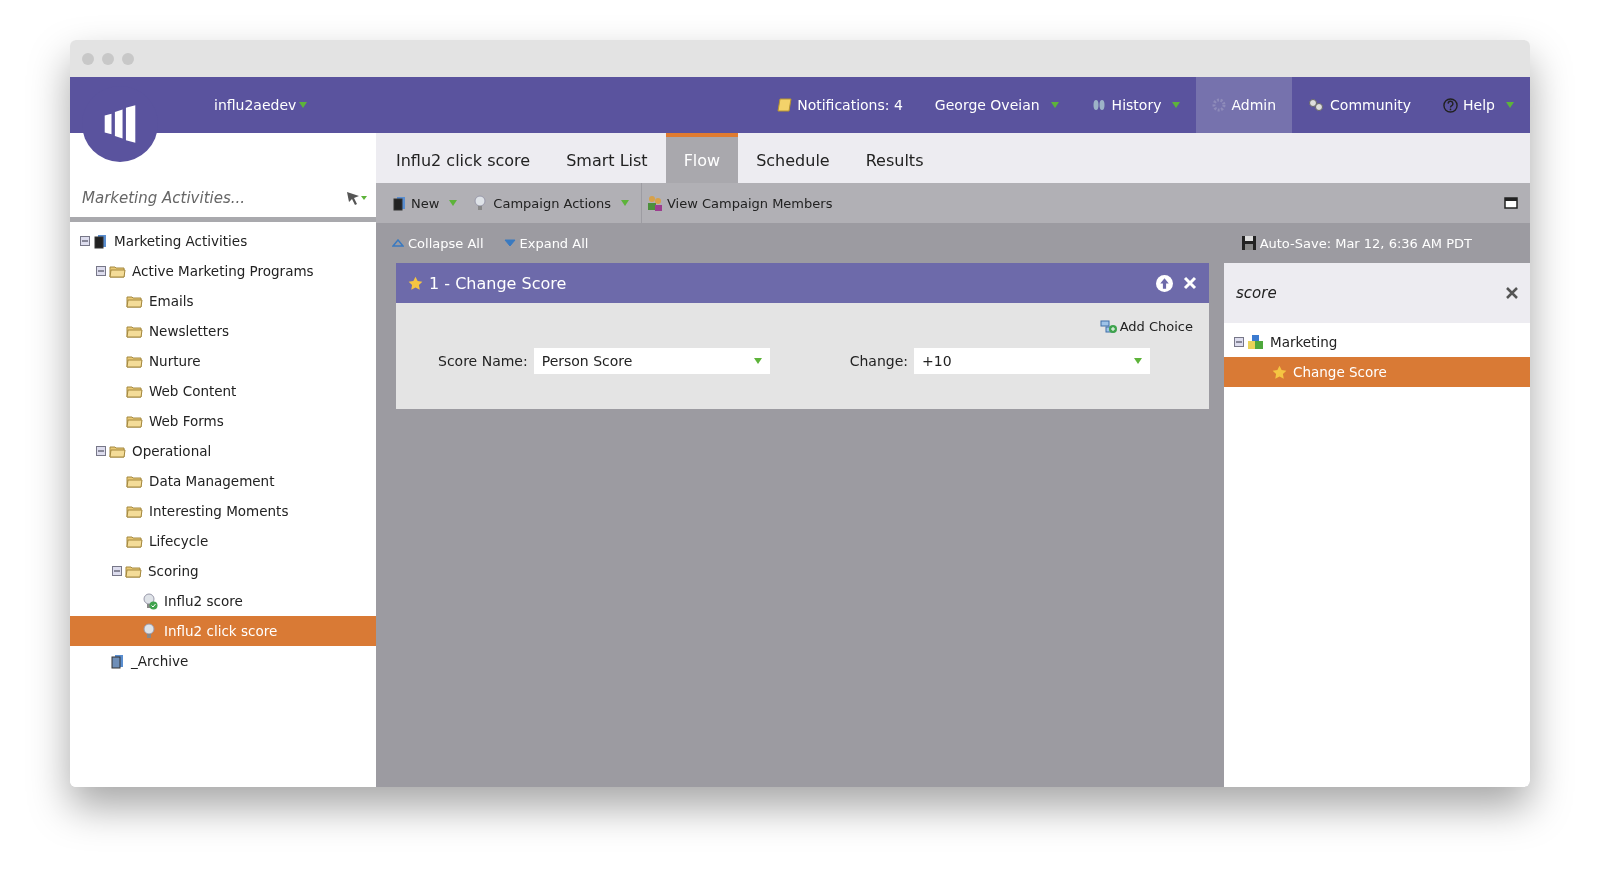  Describe the element at coordinates (1451, 105) in the screenshot. I see `help-icon` at that location.